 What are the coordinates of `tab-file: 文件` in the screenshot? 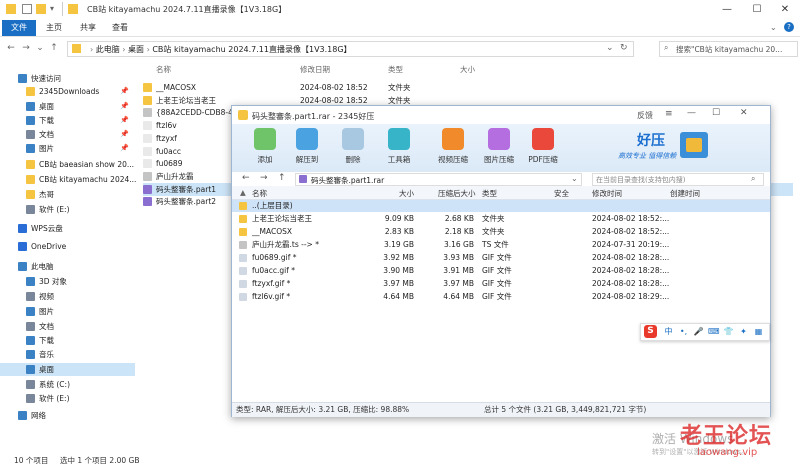 It's located at (19, 28).